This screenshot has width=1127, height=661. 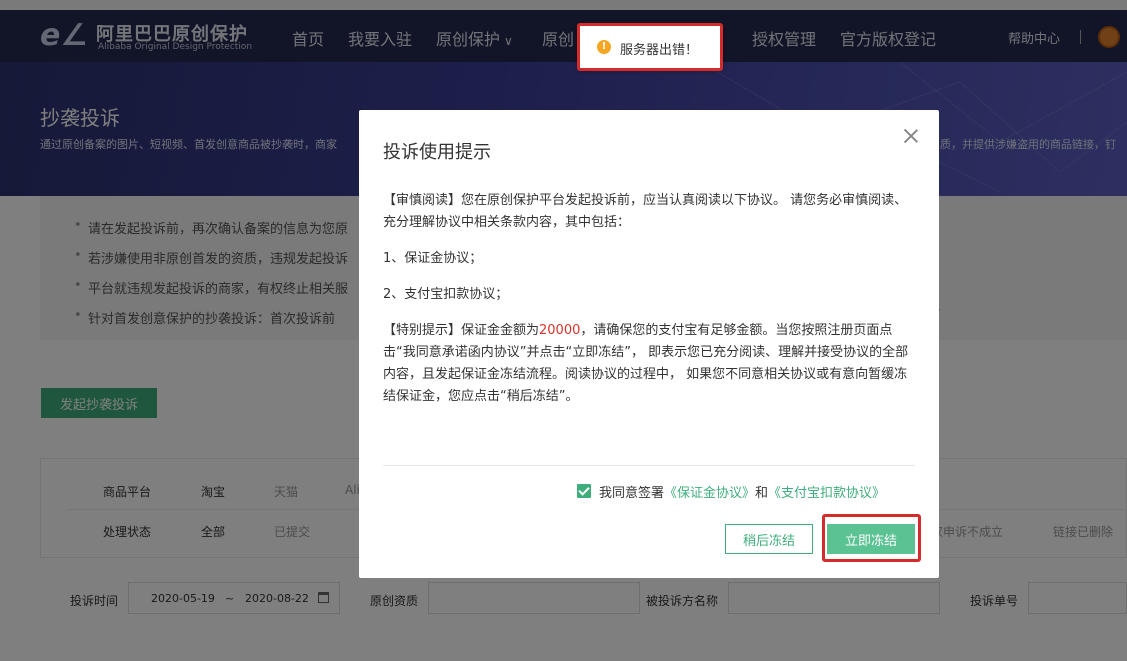 What do you see at coordinates (433, 258) in the screenshot?
I see `dialog-paragraph: 1、保证金协议；` at bounding box center [433, 258].